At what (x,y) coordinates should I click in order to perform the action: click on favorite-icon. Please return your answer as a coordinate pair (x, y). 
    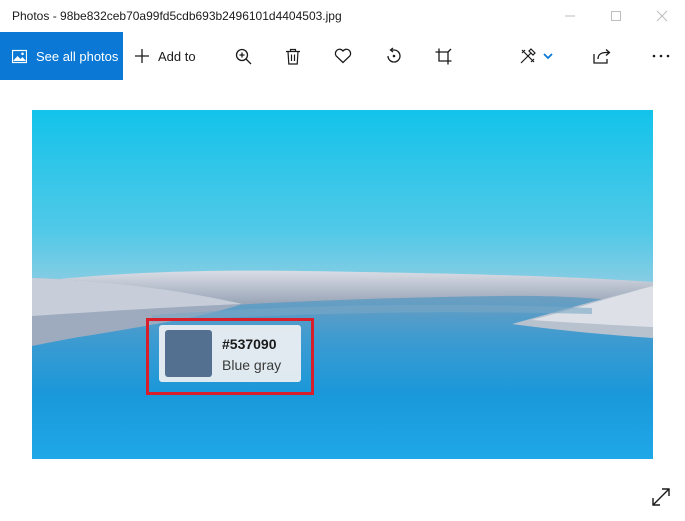
    Looking at the image, I should click on (343, 56).